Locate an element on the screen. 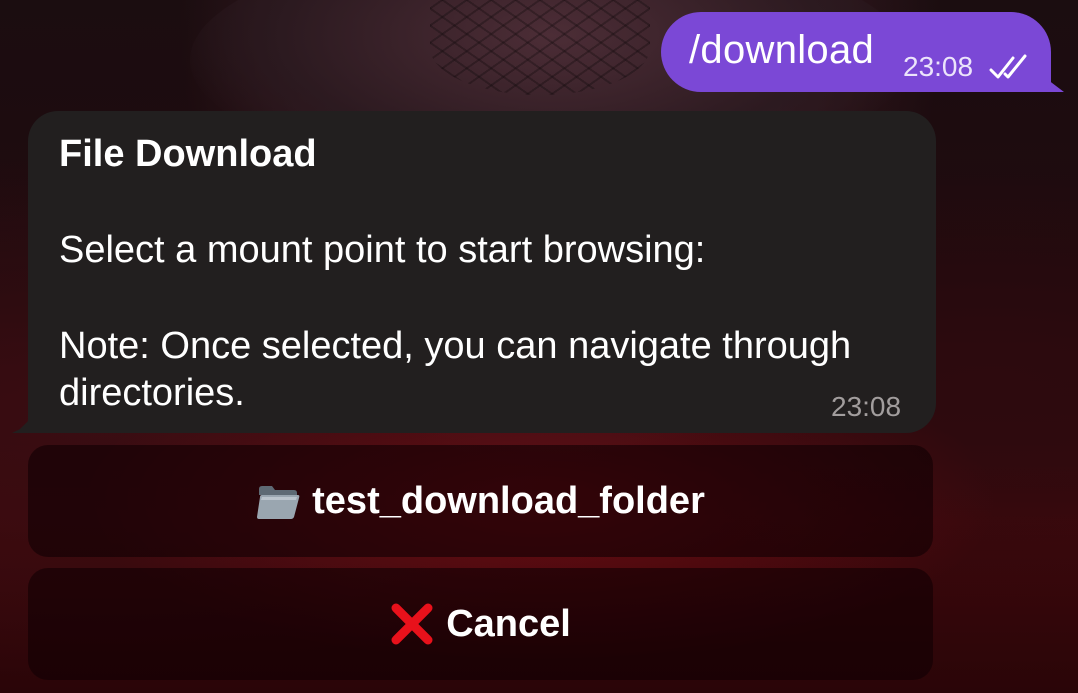  cancel-button-label: Cancel is located at coordinates (508, 623).